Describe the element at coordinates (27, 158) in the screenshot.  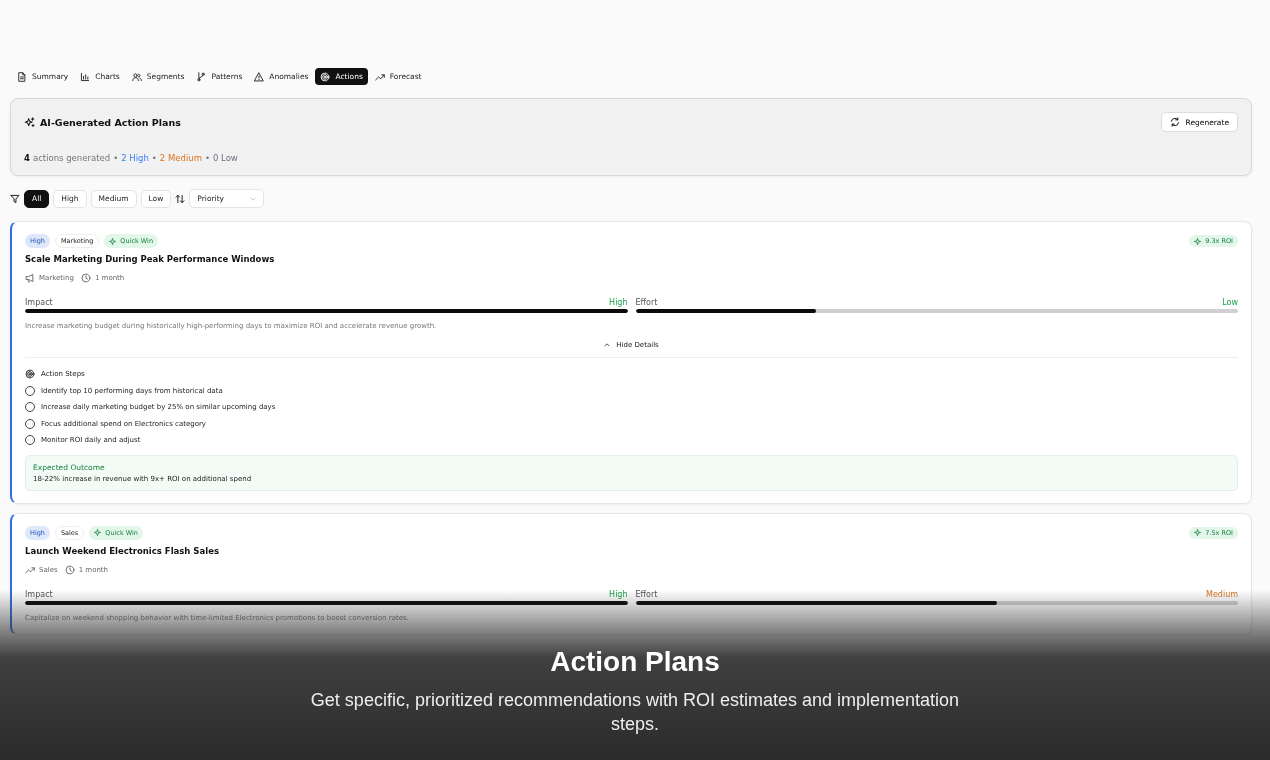
I see `action-count: 4` at that location.